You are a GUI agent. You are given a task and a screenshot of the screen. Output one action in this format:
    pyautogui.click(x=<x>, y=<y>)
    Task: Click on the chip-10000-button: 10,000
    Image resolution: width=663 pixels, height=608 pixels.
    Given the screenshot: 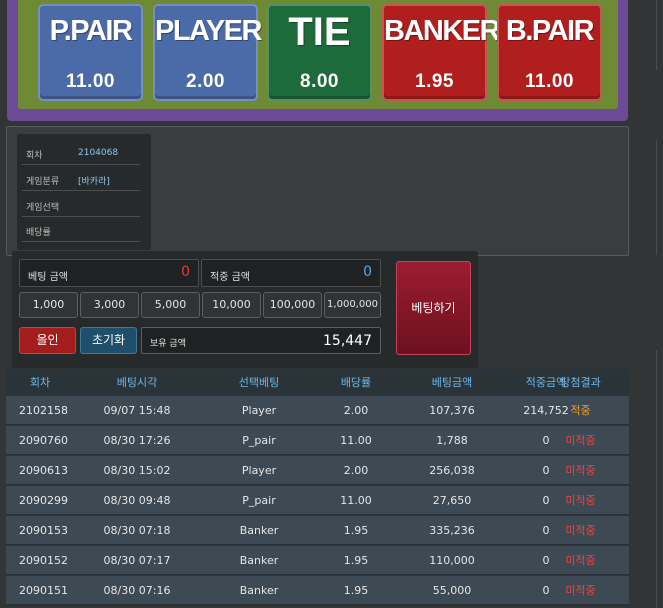 What is the action you would take?
    pyautogui.click(x=231, y=305)
    